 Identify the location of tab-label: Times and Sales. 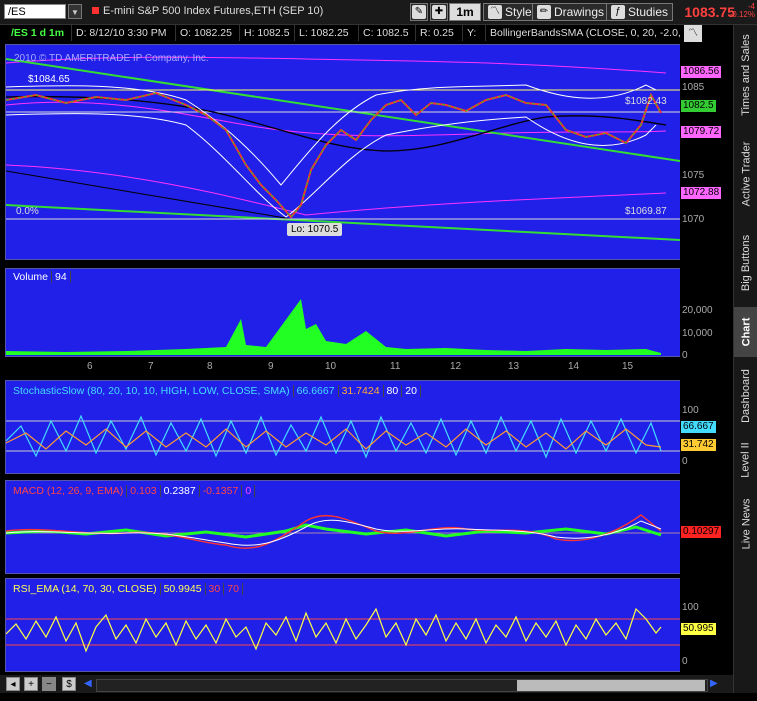
(746, 75).